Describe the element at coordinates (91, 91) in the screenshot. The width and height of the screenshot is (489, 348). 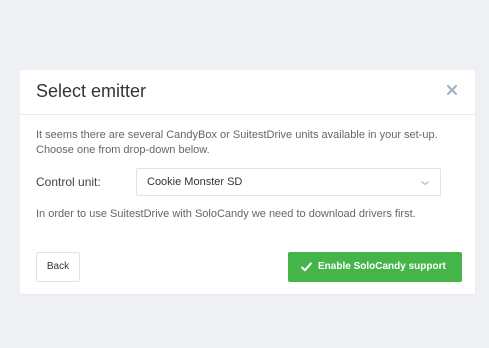
I see `dialog-title: Select emitter` at that location.